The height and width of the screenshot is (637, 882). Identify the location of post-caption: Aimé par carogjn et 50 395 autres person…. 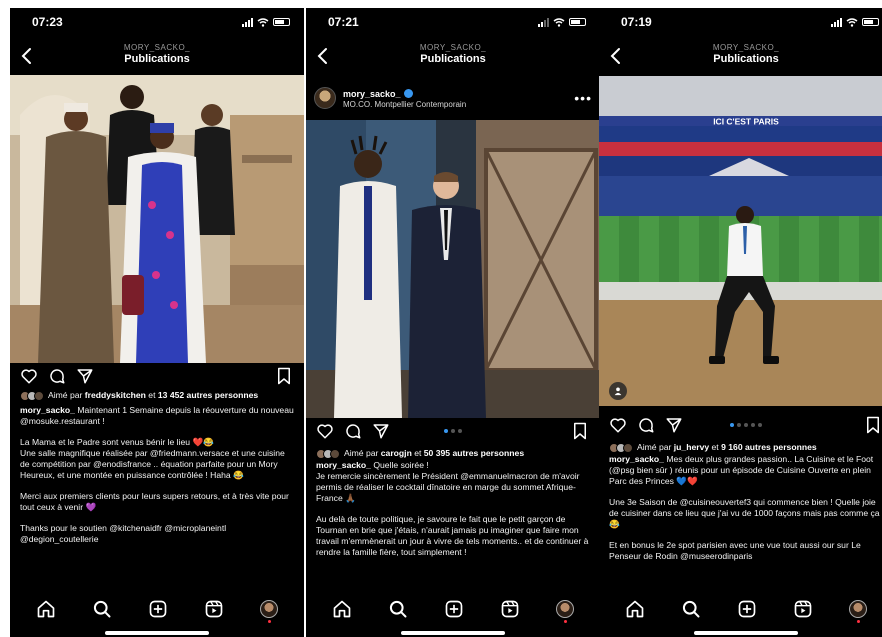
(454, 508).